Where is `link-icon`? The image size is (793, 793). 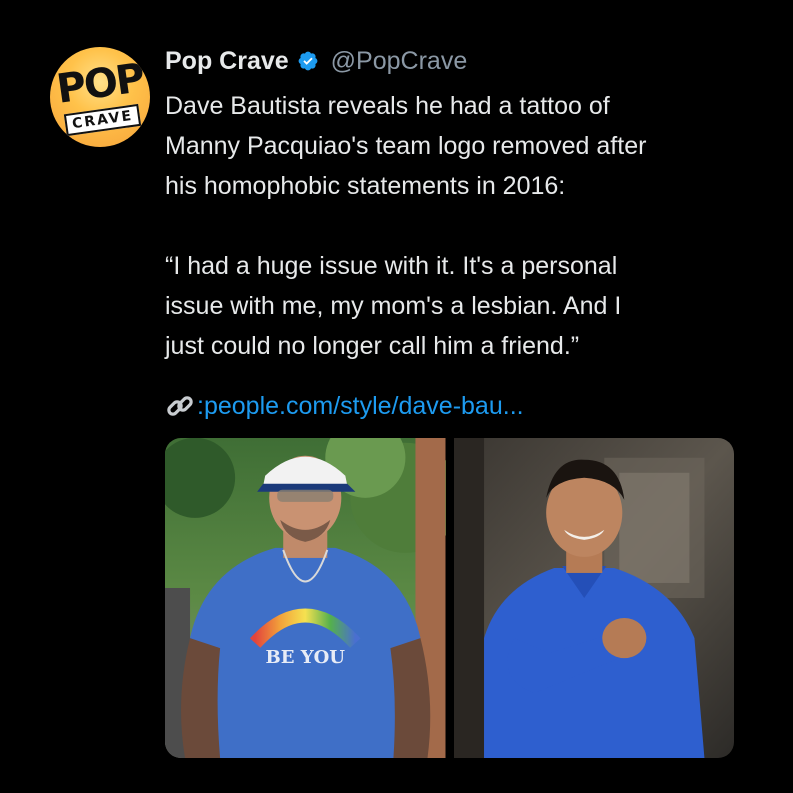
link-icon is located at coordinates (180, 406).